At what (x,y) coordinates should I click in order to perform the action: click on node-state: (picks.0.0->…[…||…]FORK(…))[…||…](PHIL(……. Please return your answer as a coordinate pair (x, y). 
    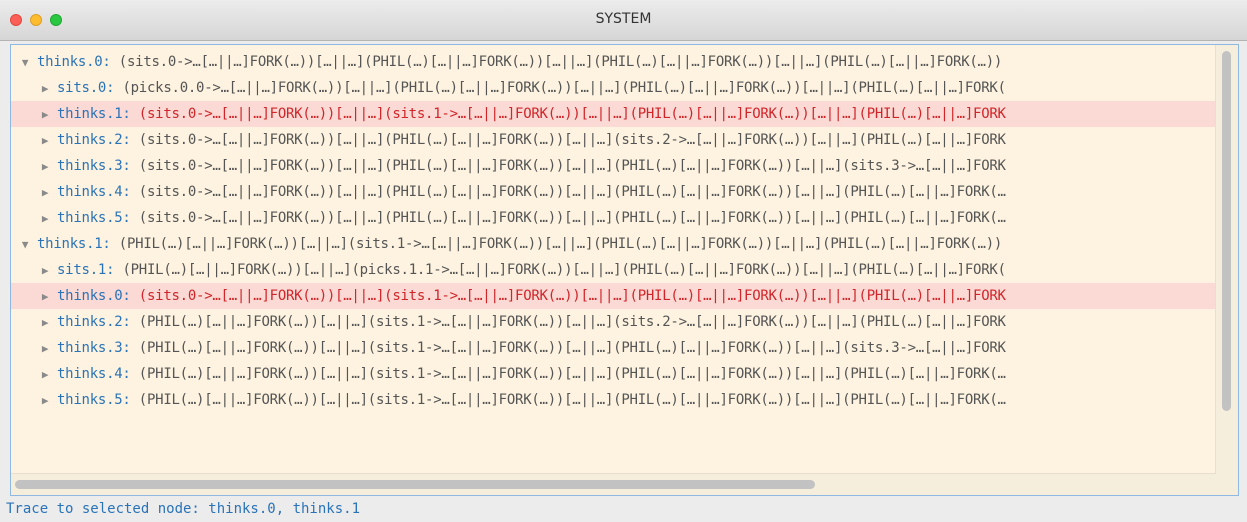
    Looking at the image, I should click on (560, 88).